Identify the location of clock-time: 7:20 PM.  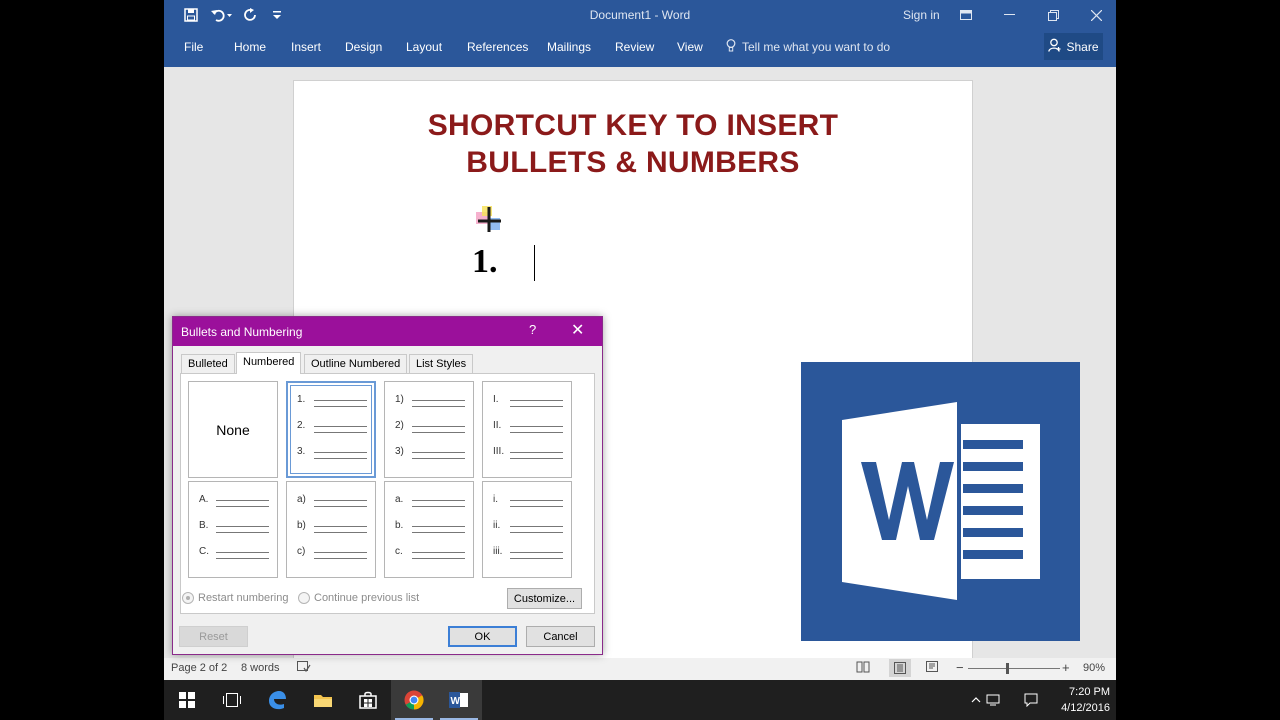
(1089, 692).